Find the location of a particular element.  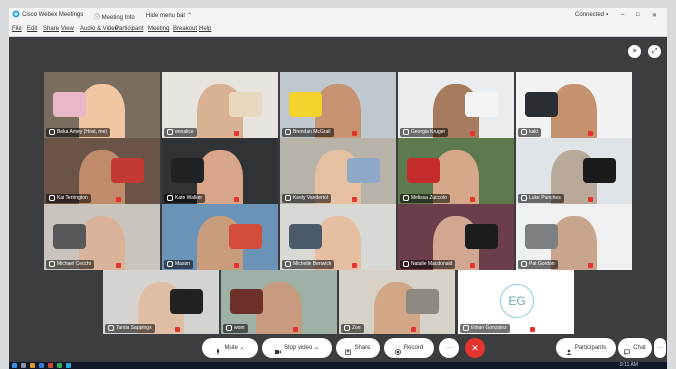

menu-item-breakout: Breakout is located at coordinates (185, 29).